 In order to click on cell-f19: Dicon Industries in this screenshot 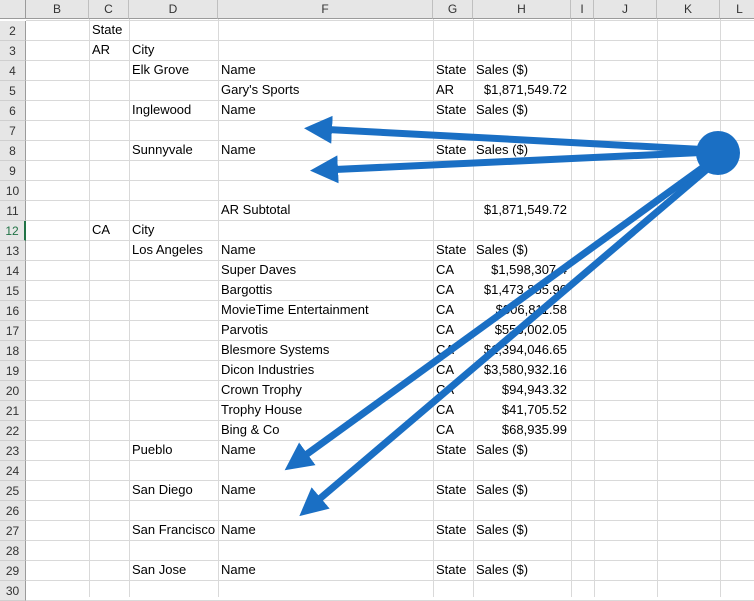, I will do `click(325, 370)`.